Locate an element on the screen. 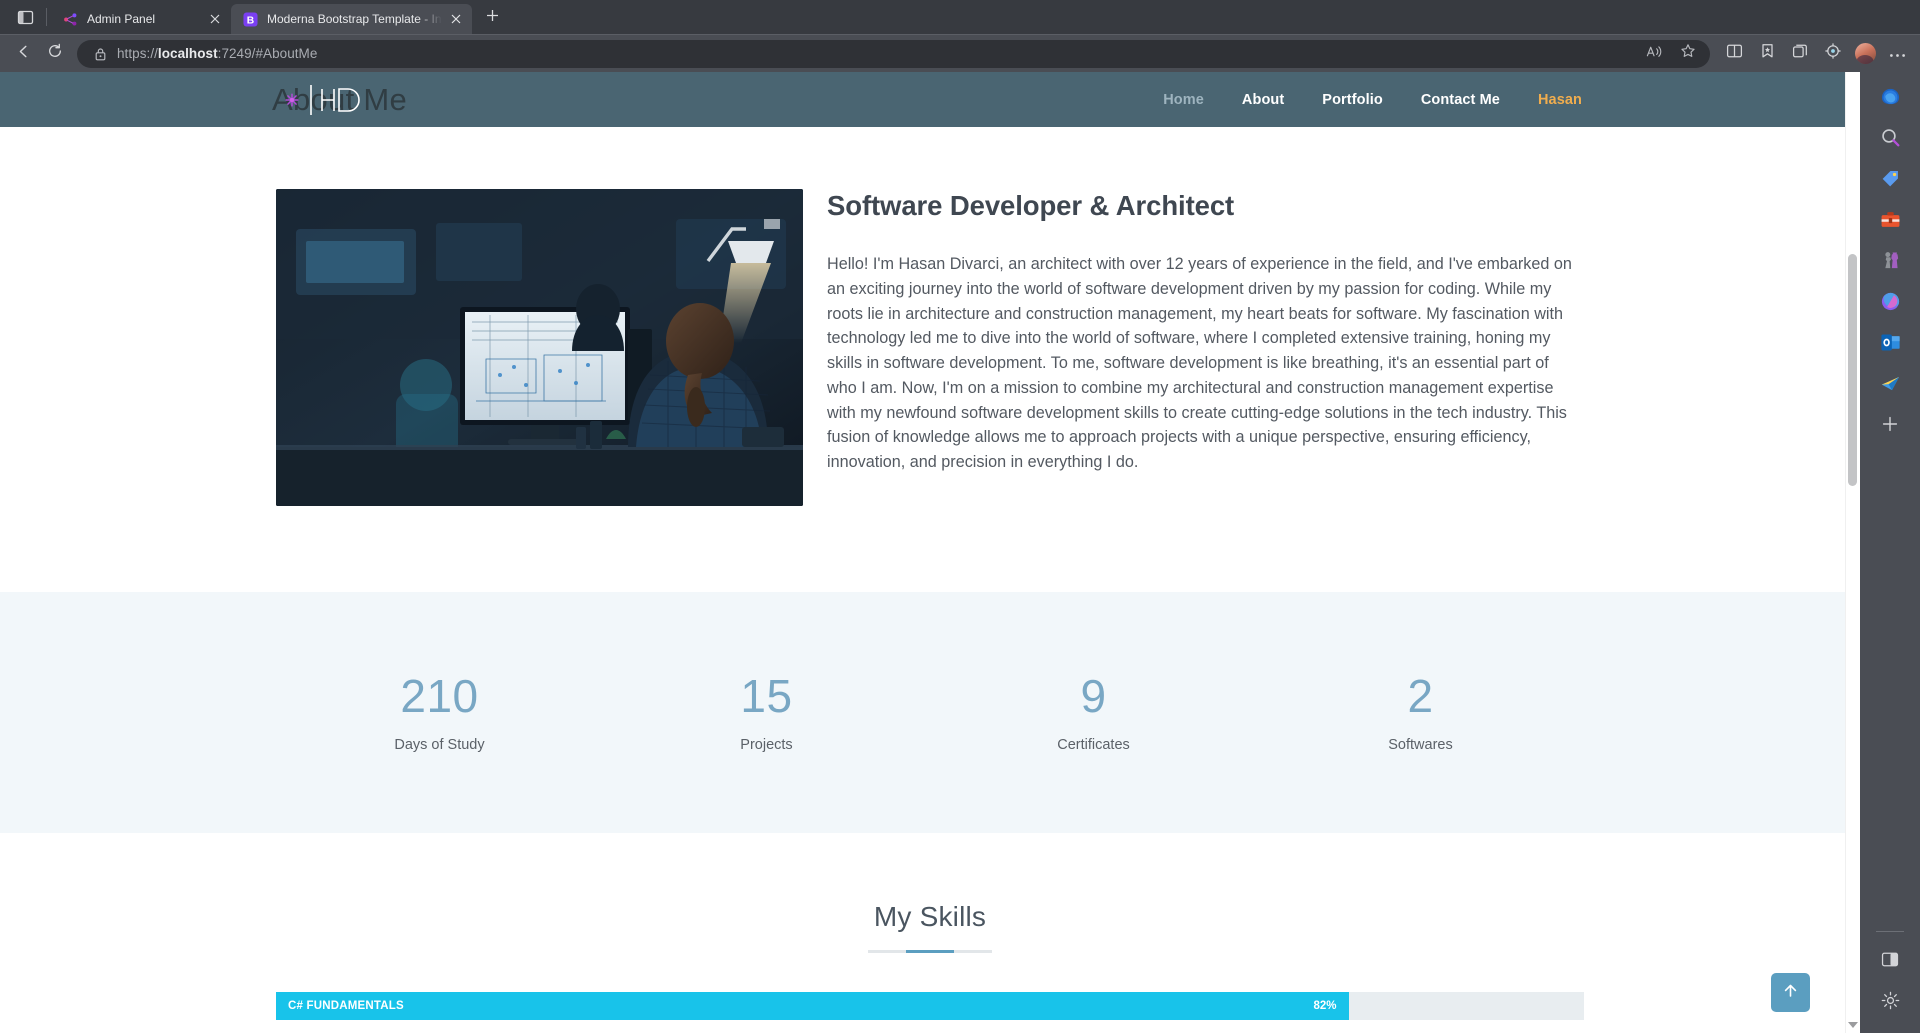 The height and width of the screenshot is (1033, 1920). favorites-button is located at coordinates (1767, 54).